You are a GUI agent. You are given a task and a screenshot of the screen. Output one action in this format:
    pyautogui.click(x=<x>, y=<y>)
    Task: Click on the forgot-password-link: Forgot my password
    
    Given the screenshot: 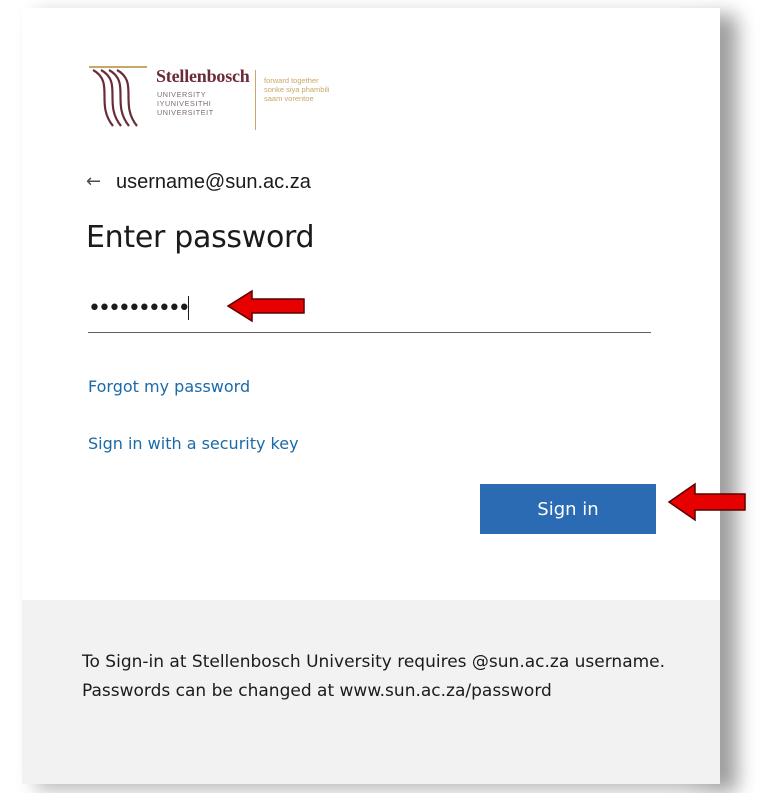 What is the action you would take?
    pyautogui.click(x=169, y=386)
    